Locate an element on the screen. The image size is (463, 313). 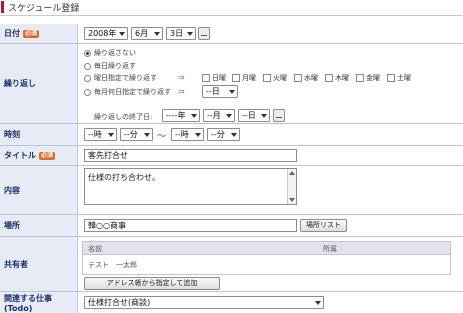
date-day-value: 3日 is located at coordinates (177, 33).